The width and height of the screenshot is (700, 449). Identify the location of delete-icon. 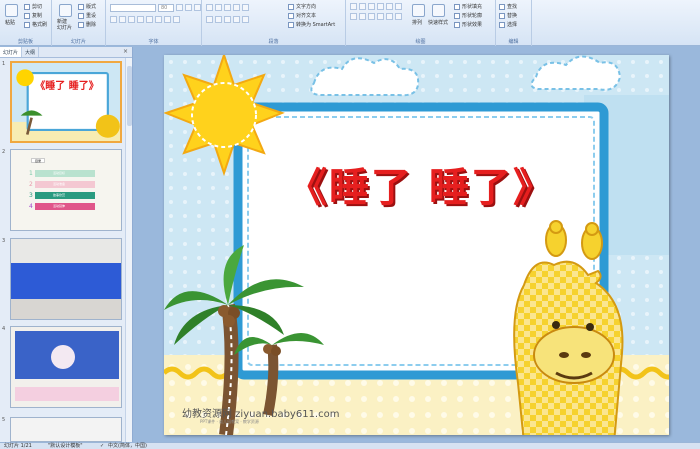
(81, 24).